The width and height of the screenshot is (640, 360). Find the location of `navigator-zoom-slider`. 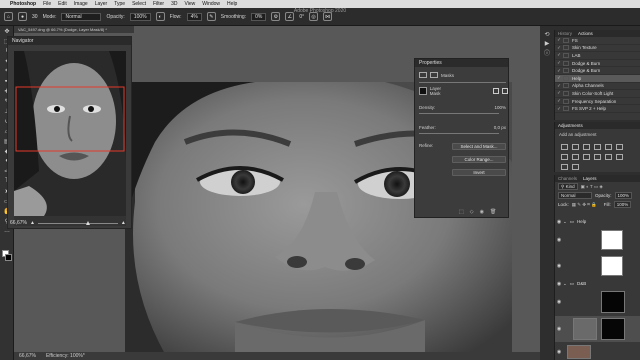

navigator-zoom-slider is located at coordinates (77, 222).